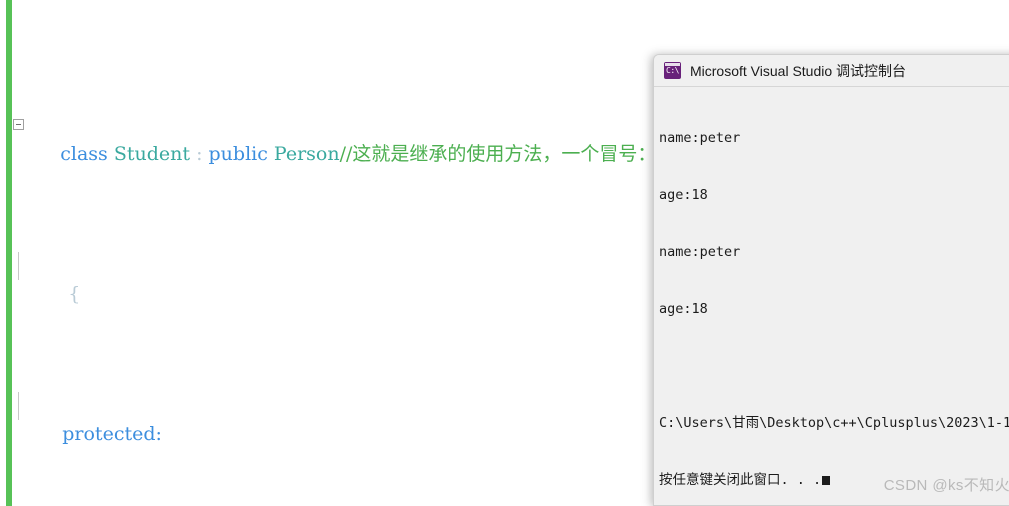 The height and width of the screenshot is (506, 1009). I want to click on keyword-class: class, so click(84, 154).